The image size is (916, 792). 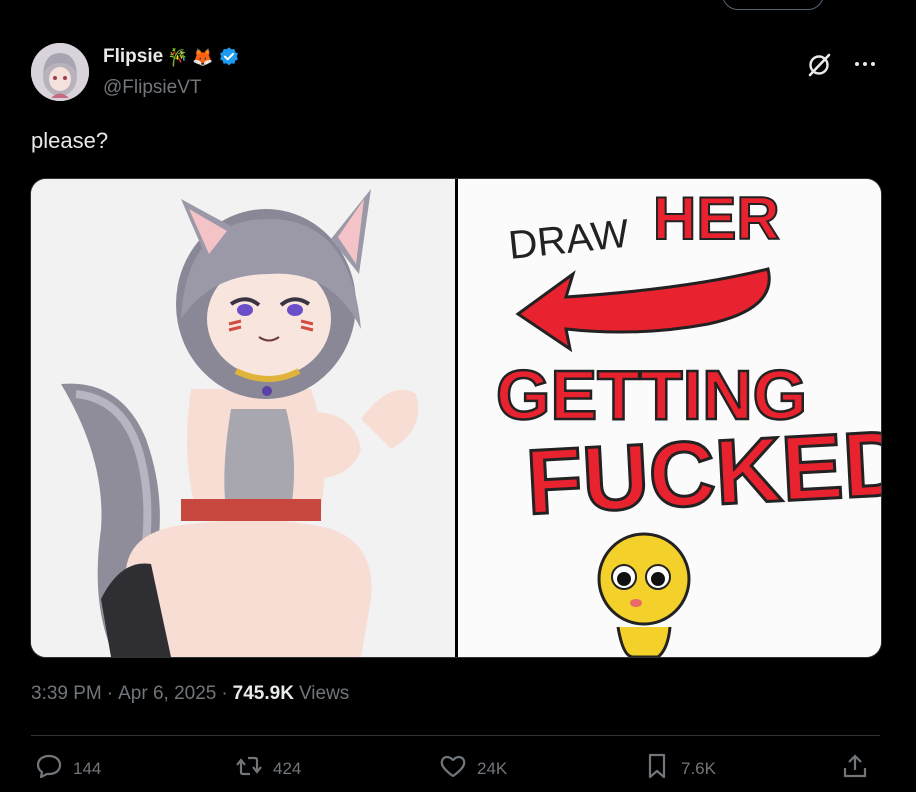 I want to click on share-button, so click(x=855, y=768).